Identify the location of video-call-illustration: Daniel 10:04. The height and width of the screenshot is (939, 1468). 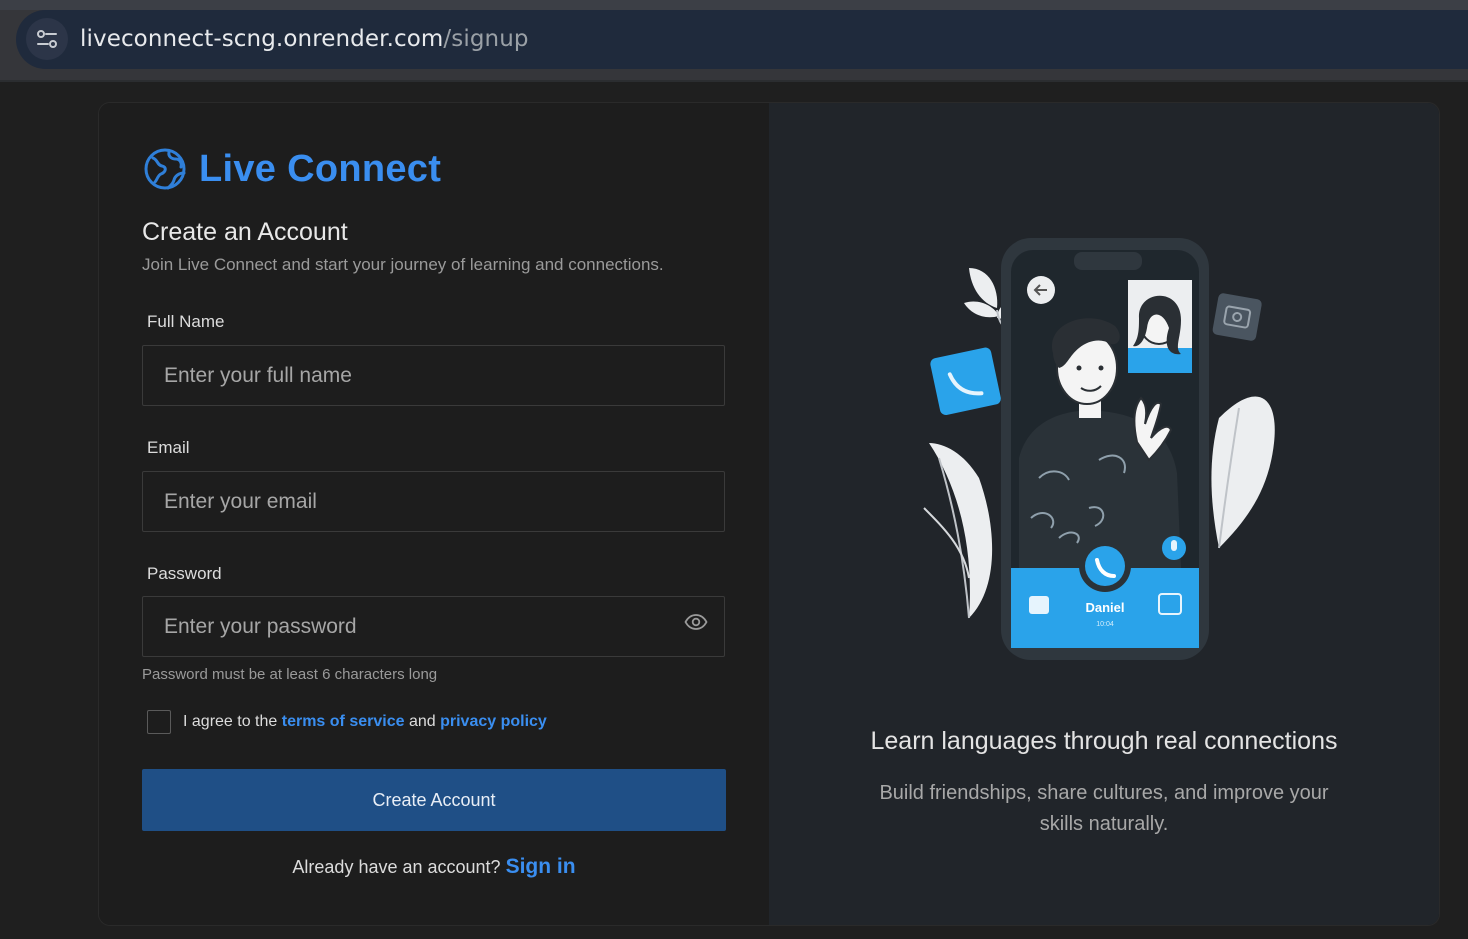
(1099, 449).